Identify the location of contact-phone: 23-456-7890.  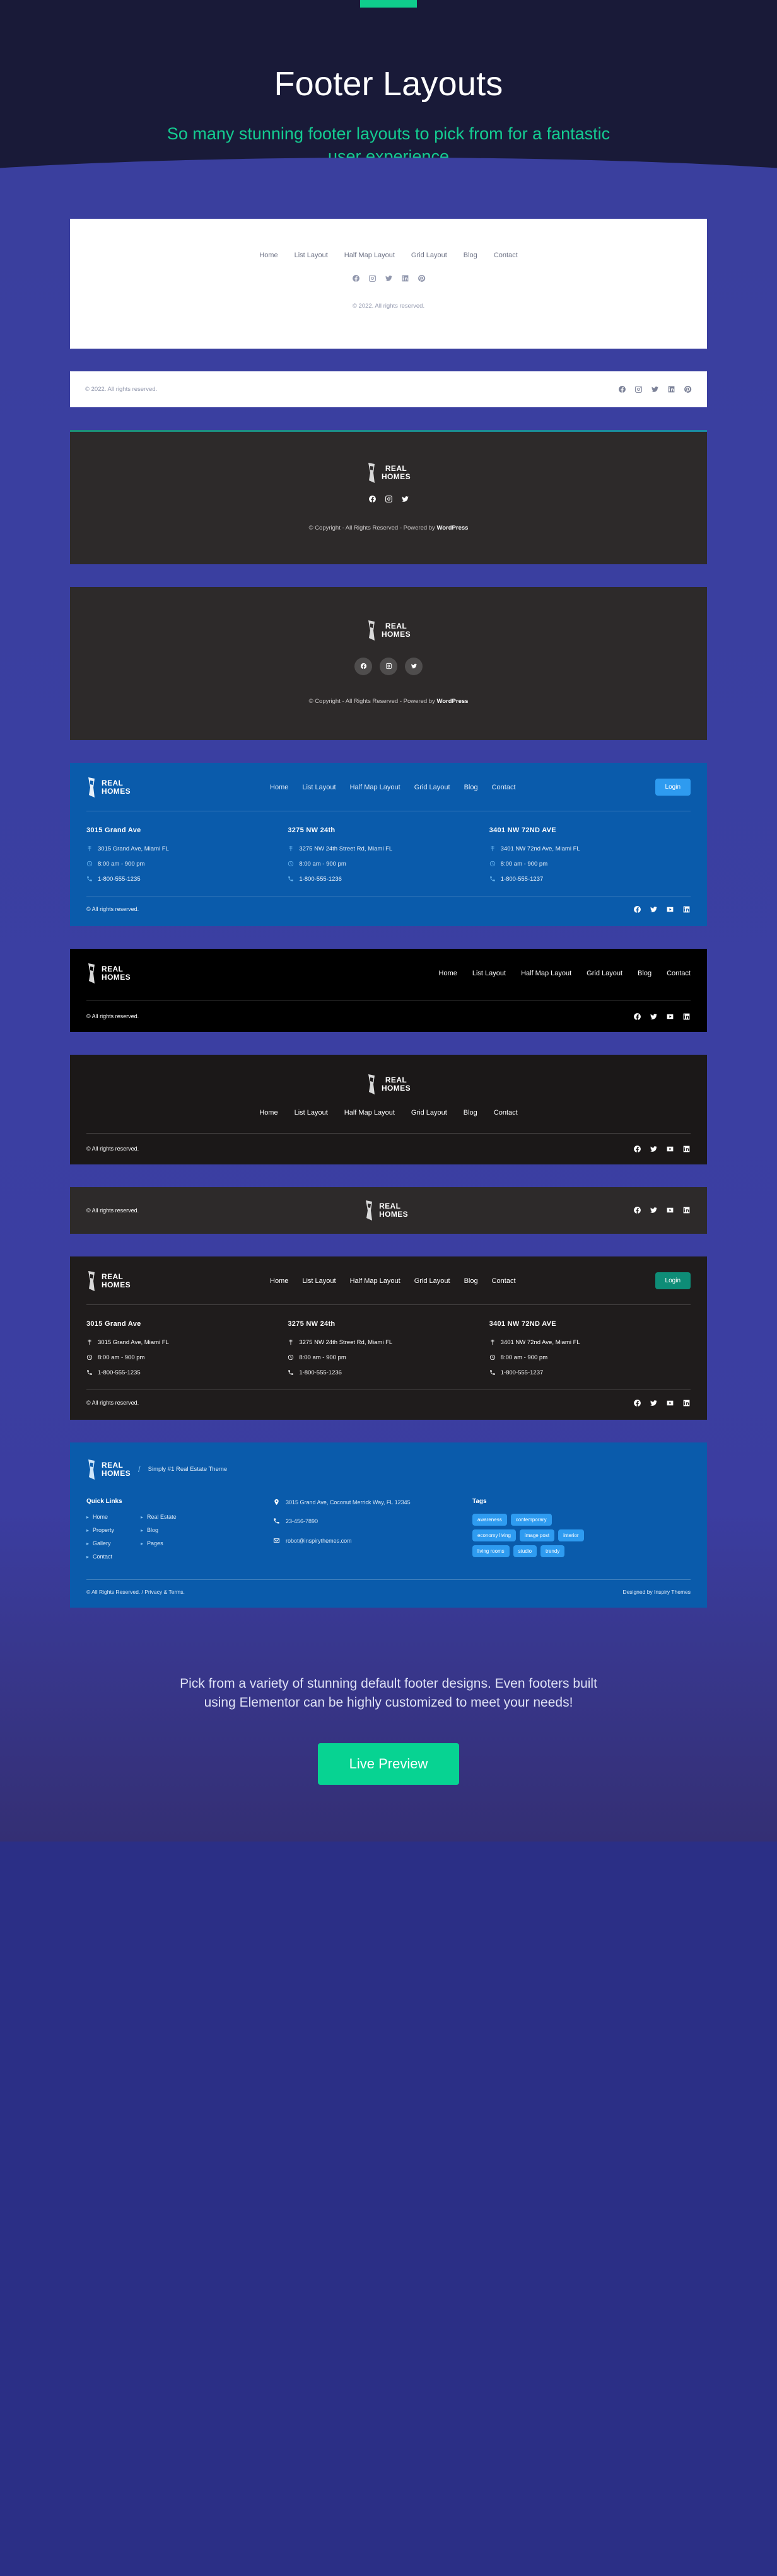
(302, 1521).